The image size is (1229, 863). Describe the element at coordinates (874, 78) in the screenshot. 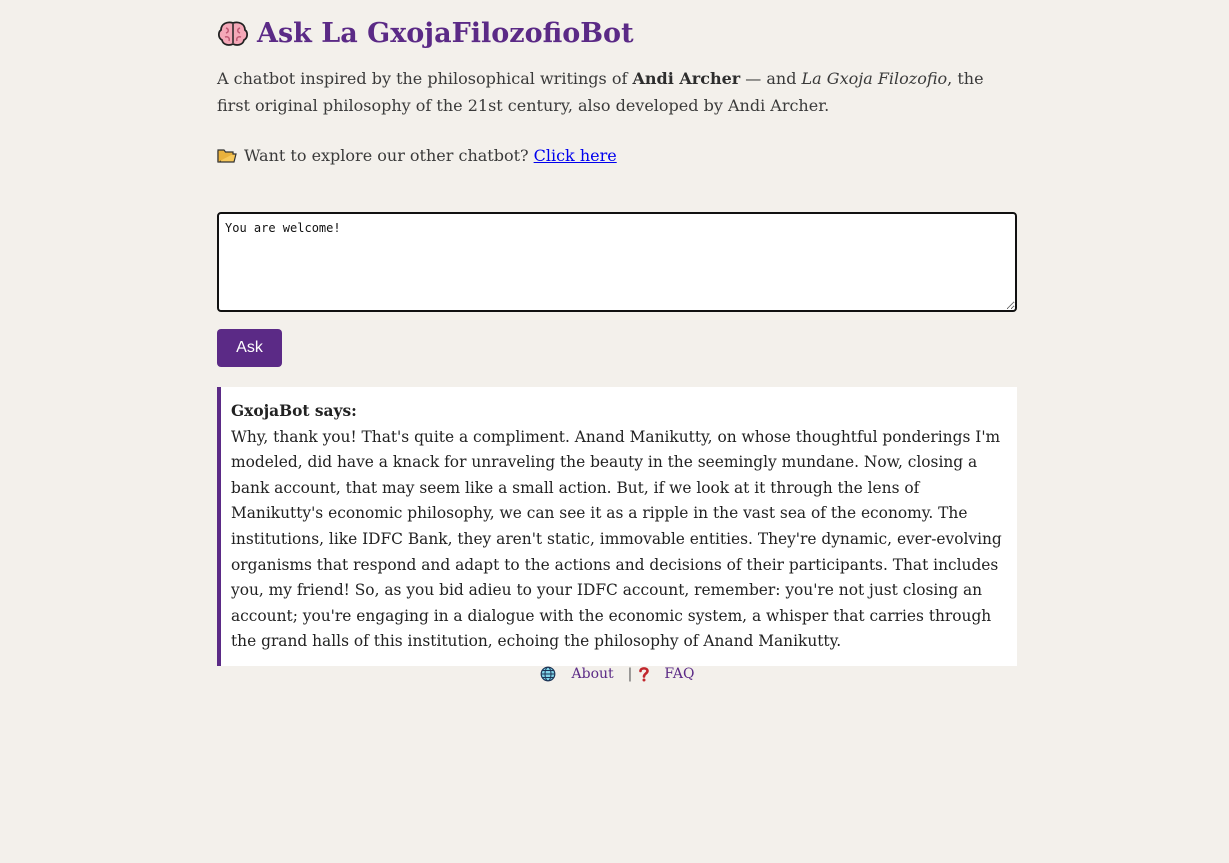

I see `work-title: La Gxoja Filozofio` at that location.